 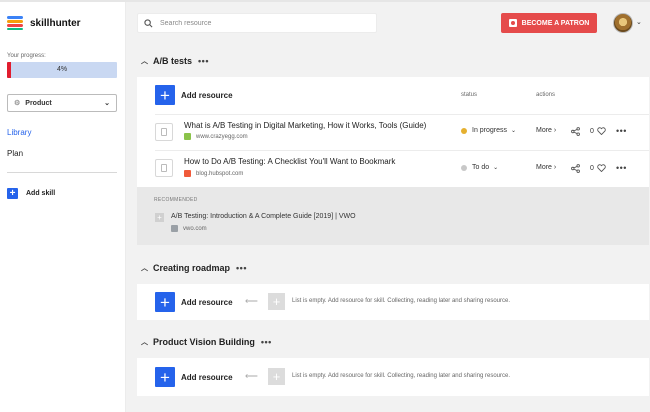 What do you see at coordinates (195, 228) in the screenshot?
I see `recommended-source-label: vwo.com` at bounding box center [195, 228].